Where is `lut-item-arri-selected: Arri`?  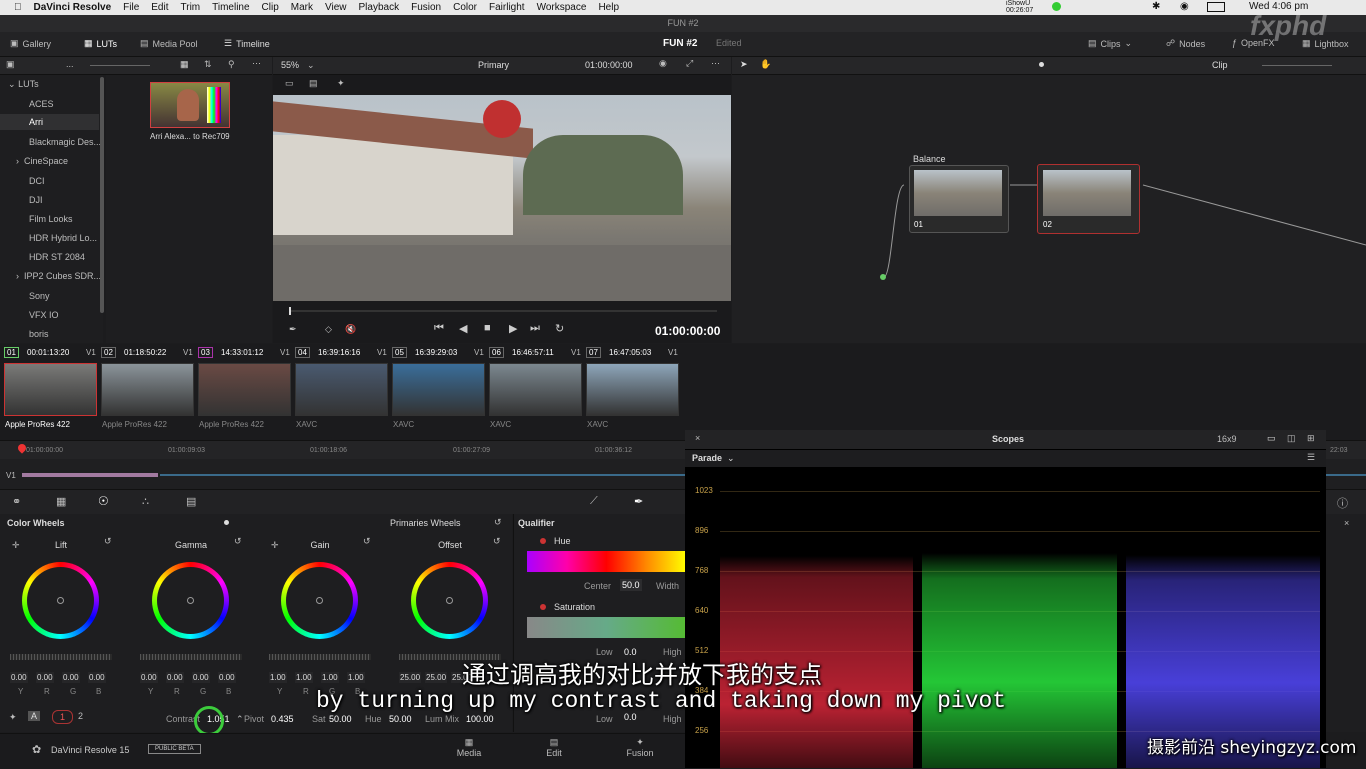
lut-item-arri-selected: Arri is located at coordinates (49, 122).